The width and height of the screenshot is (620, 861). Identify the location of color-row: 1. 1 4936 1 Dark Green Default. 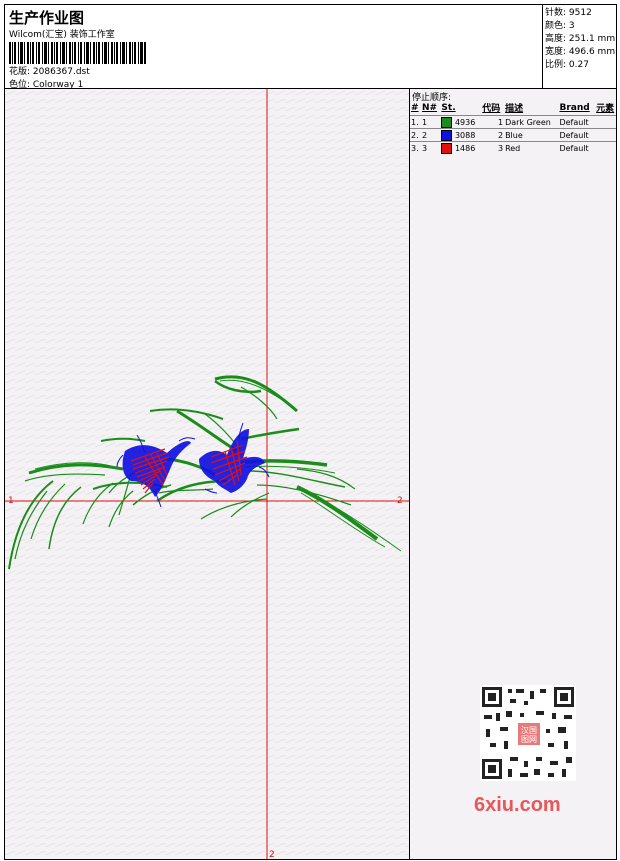
(513, 122).